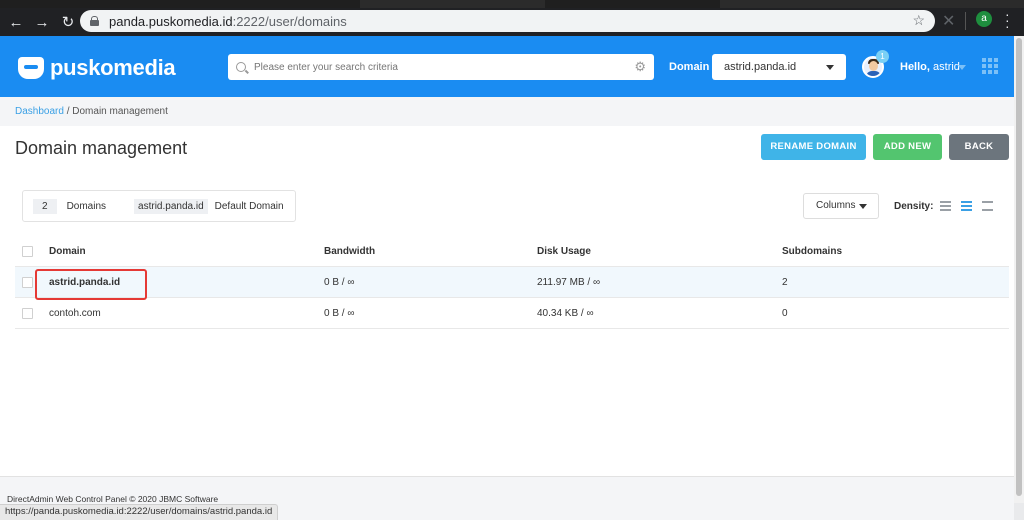 The width and height of the screenshot is (1024, 520). I want to click on table-row: astrid.panda.id 0 B / ∞ 211.97 MB / ∞ 2, so click(512, 283).